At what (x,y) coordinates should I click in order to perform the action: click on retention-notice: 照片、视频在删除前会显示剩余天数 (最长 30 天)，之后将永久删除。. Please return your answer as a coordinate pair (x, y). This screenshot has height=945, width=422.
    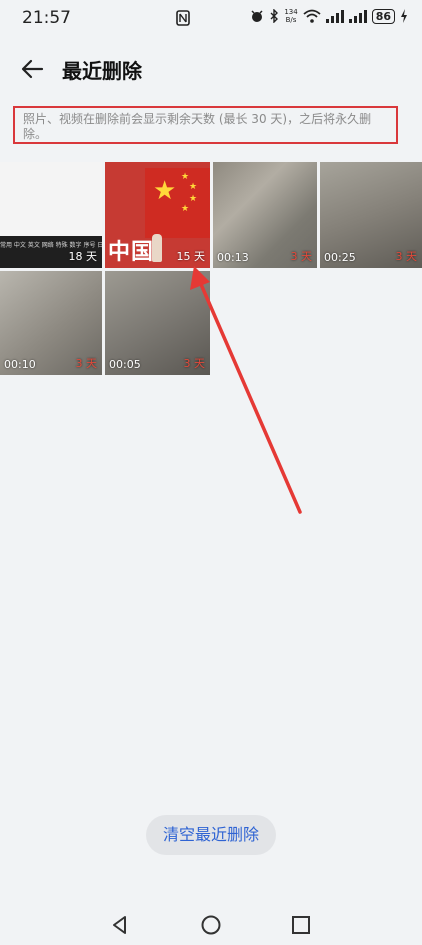
    Looking at the image, I should click on (205, 125).